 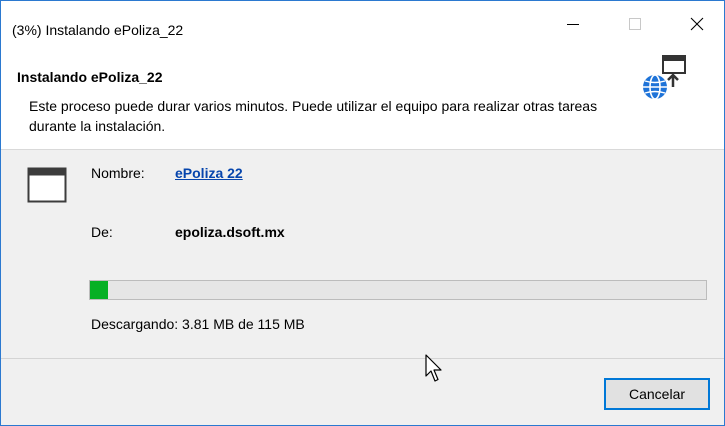 I want to click on maximize-icon, so click(x=635, y=24).